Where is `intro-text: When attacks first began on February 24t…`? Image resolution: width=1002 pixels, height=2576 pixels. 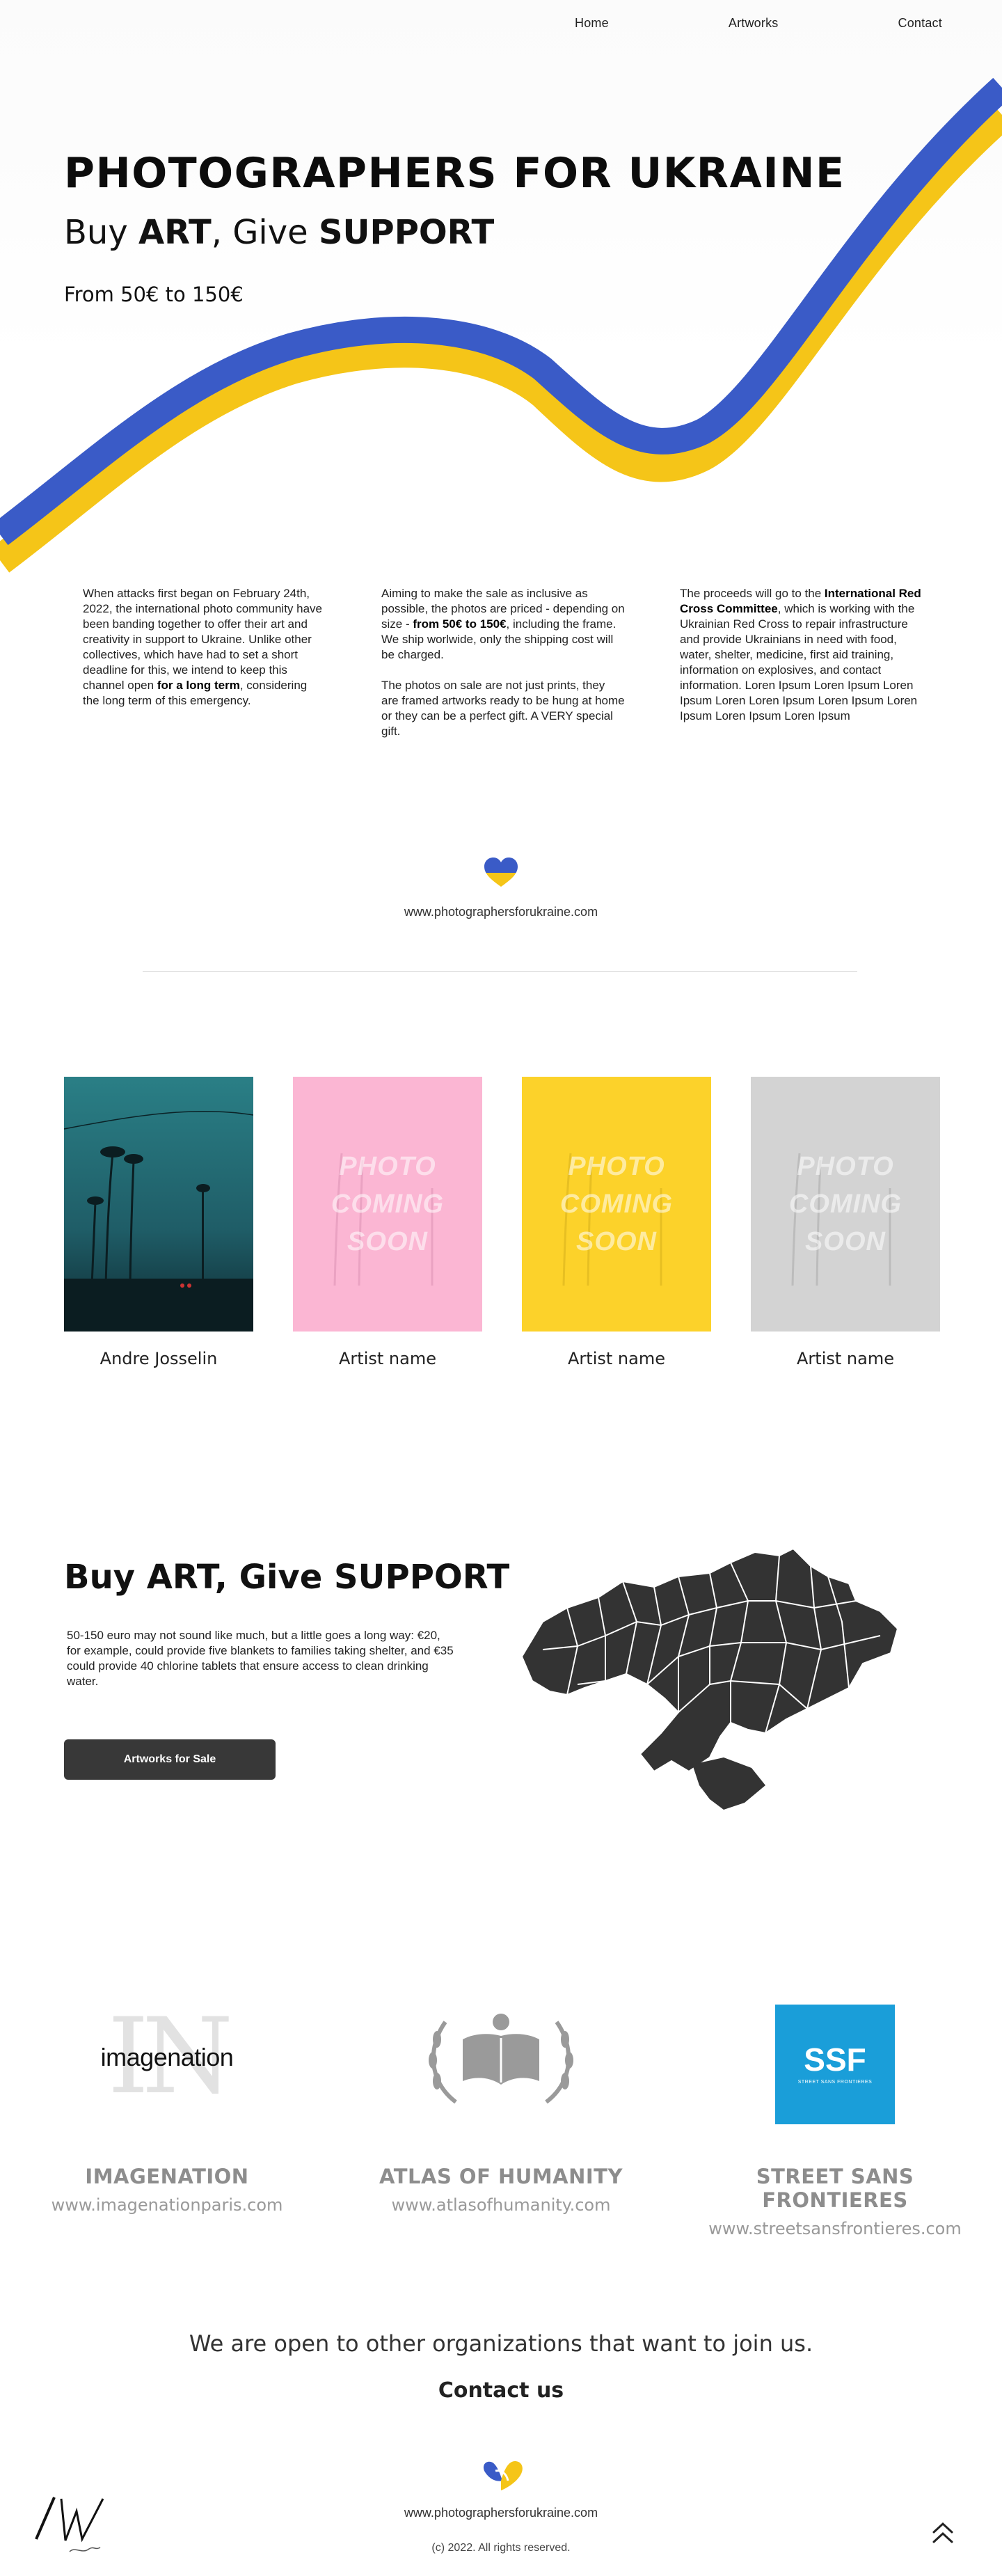 intro-text: When attacks first began on February 24t… is located at coordinates (203, 639).